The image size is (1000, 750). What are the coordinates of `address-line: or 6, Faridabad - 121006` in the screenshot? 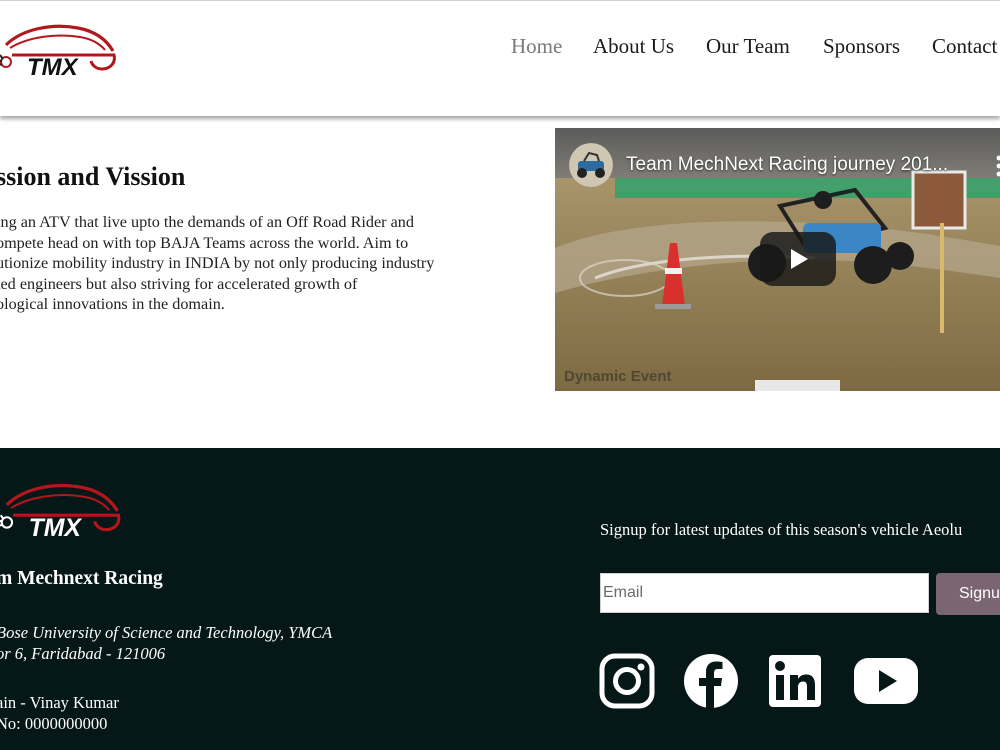 It's located at (83, 653).